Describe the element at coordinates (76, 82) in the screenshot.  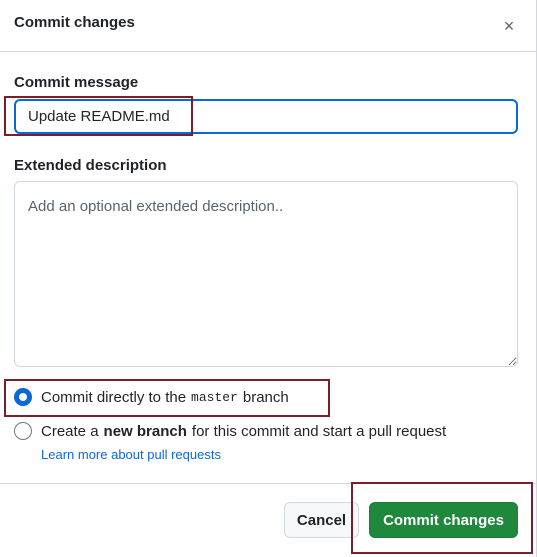
I see `commit-message-label: Commit message` at that location.